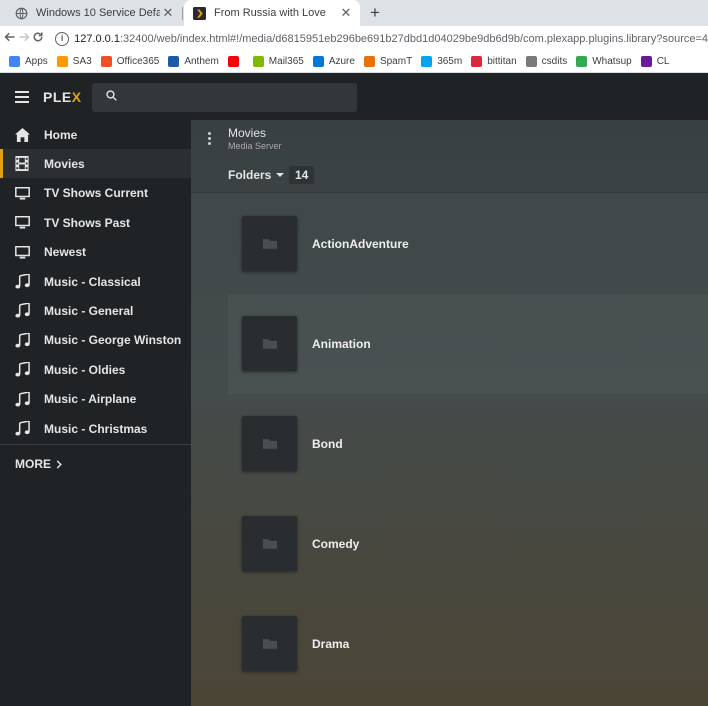 The width and height of the screenshot is (708, 706). I want to click on bookmark-label: Apps, so click(36, 61).